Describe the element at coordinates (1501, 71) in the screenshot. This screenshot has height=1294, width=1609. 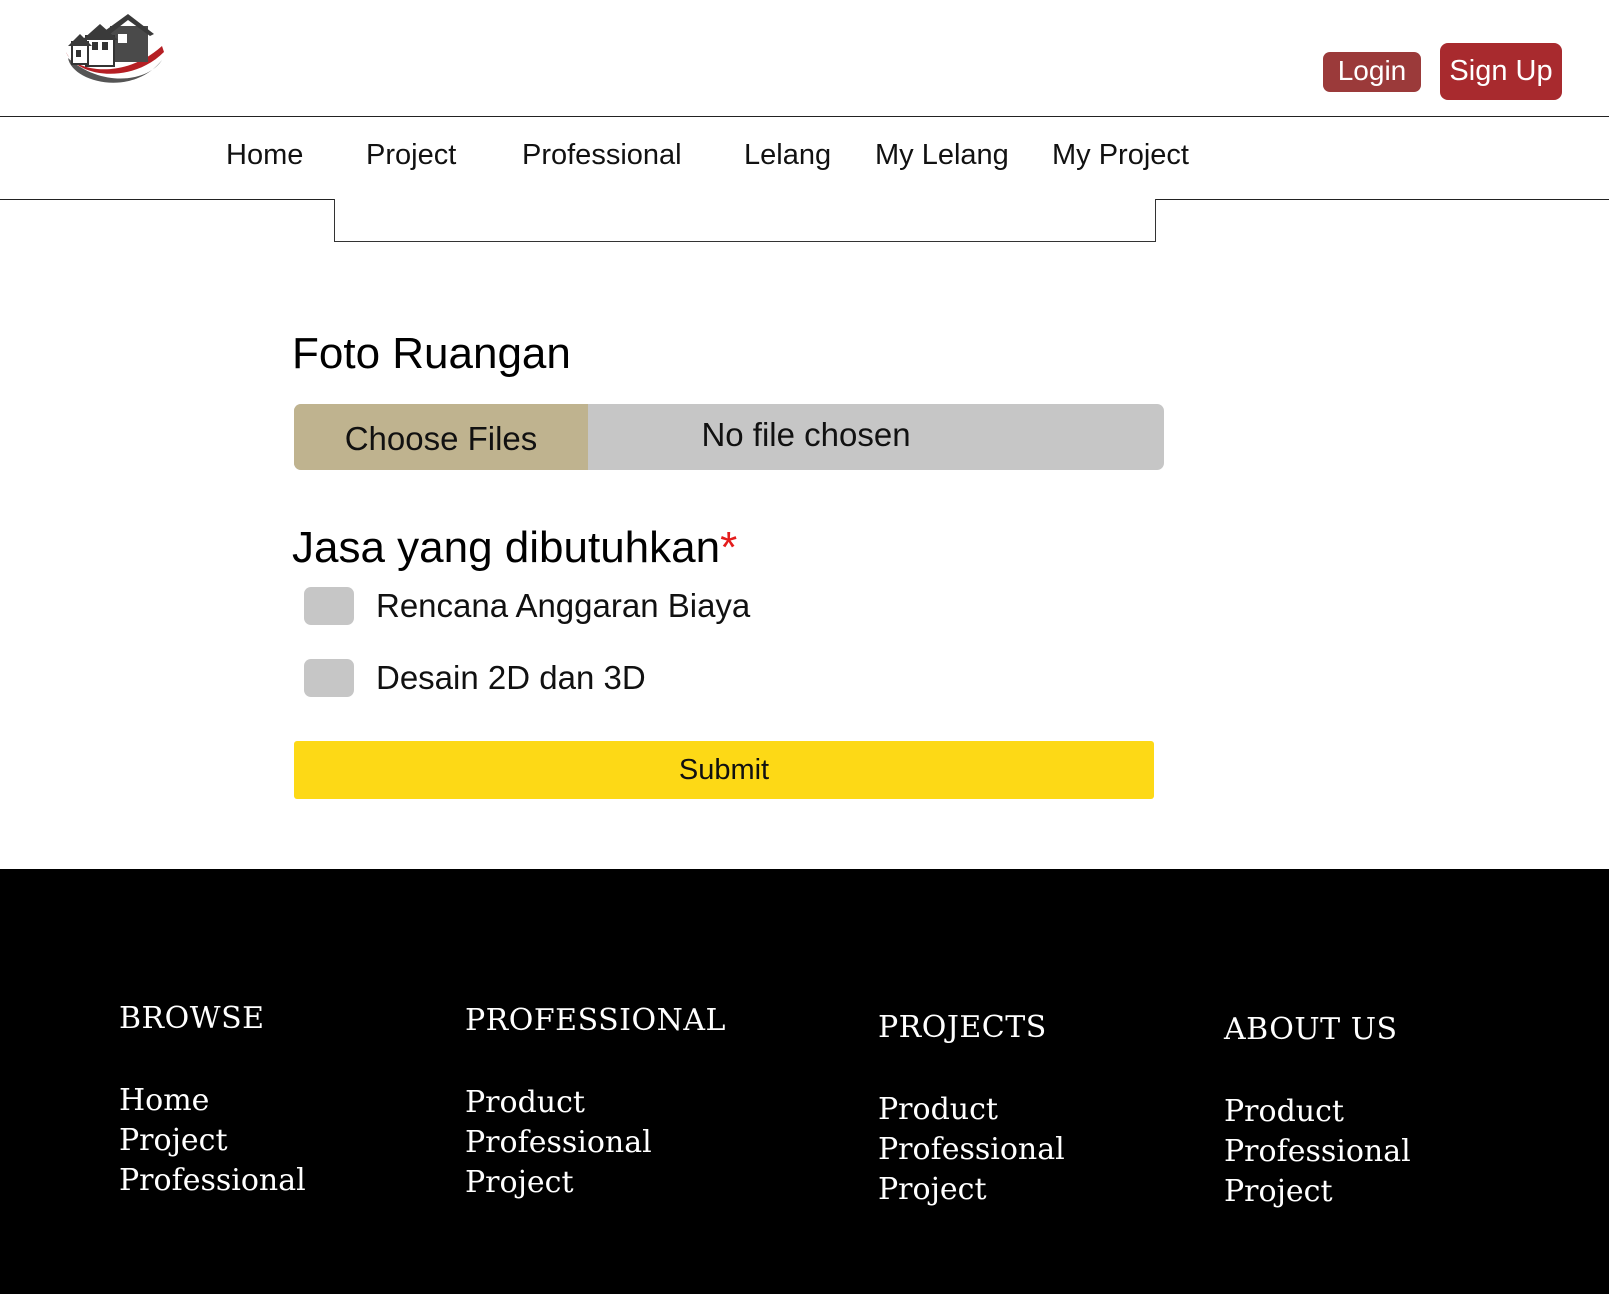
I see `signup-button: Sign Up` at that location.